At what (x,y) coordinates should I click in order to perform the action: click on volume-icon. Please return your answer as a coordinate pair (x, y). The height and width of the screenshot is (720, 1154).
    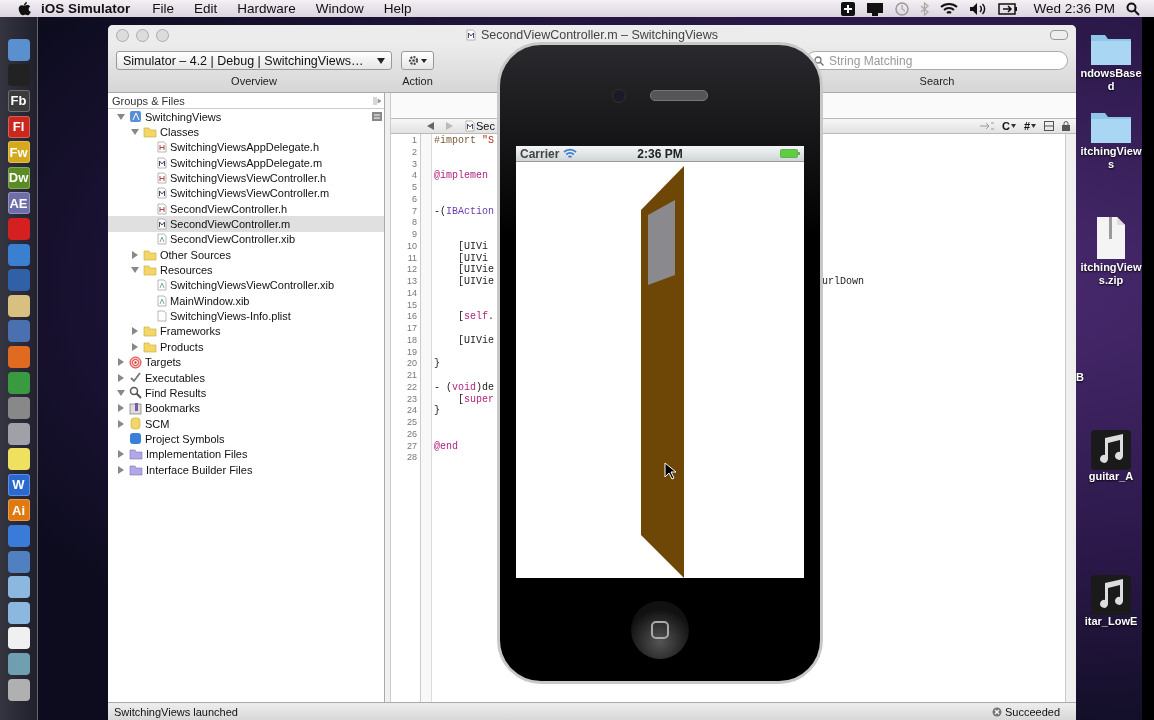
    Looking at the image, I should click on (978, 8).